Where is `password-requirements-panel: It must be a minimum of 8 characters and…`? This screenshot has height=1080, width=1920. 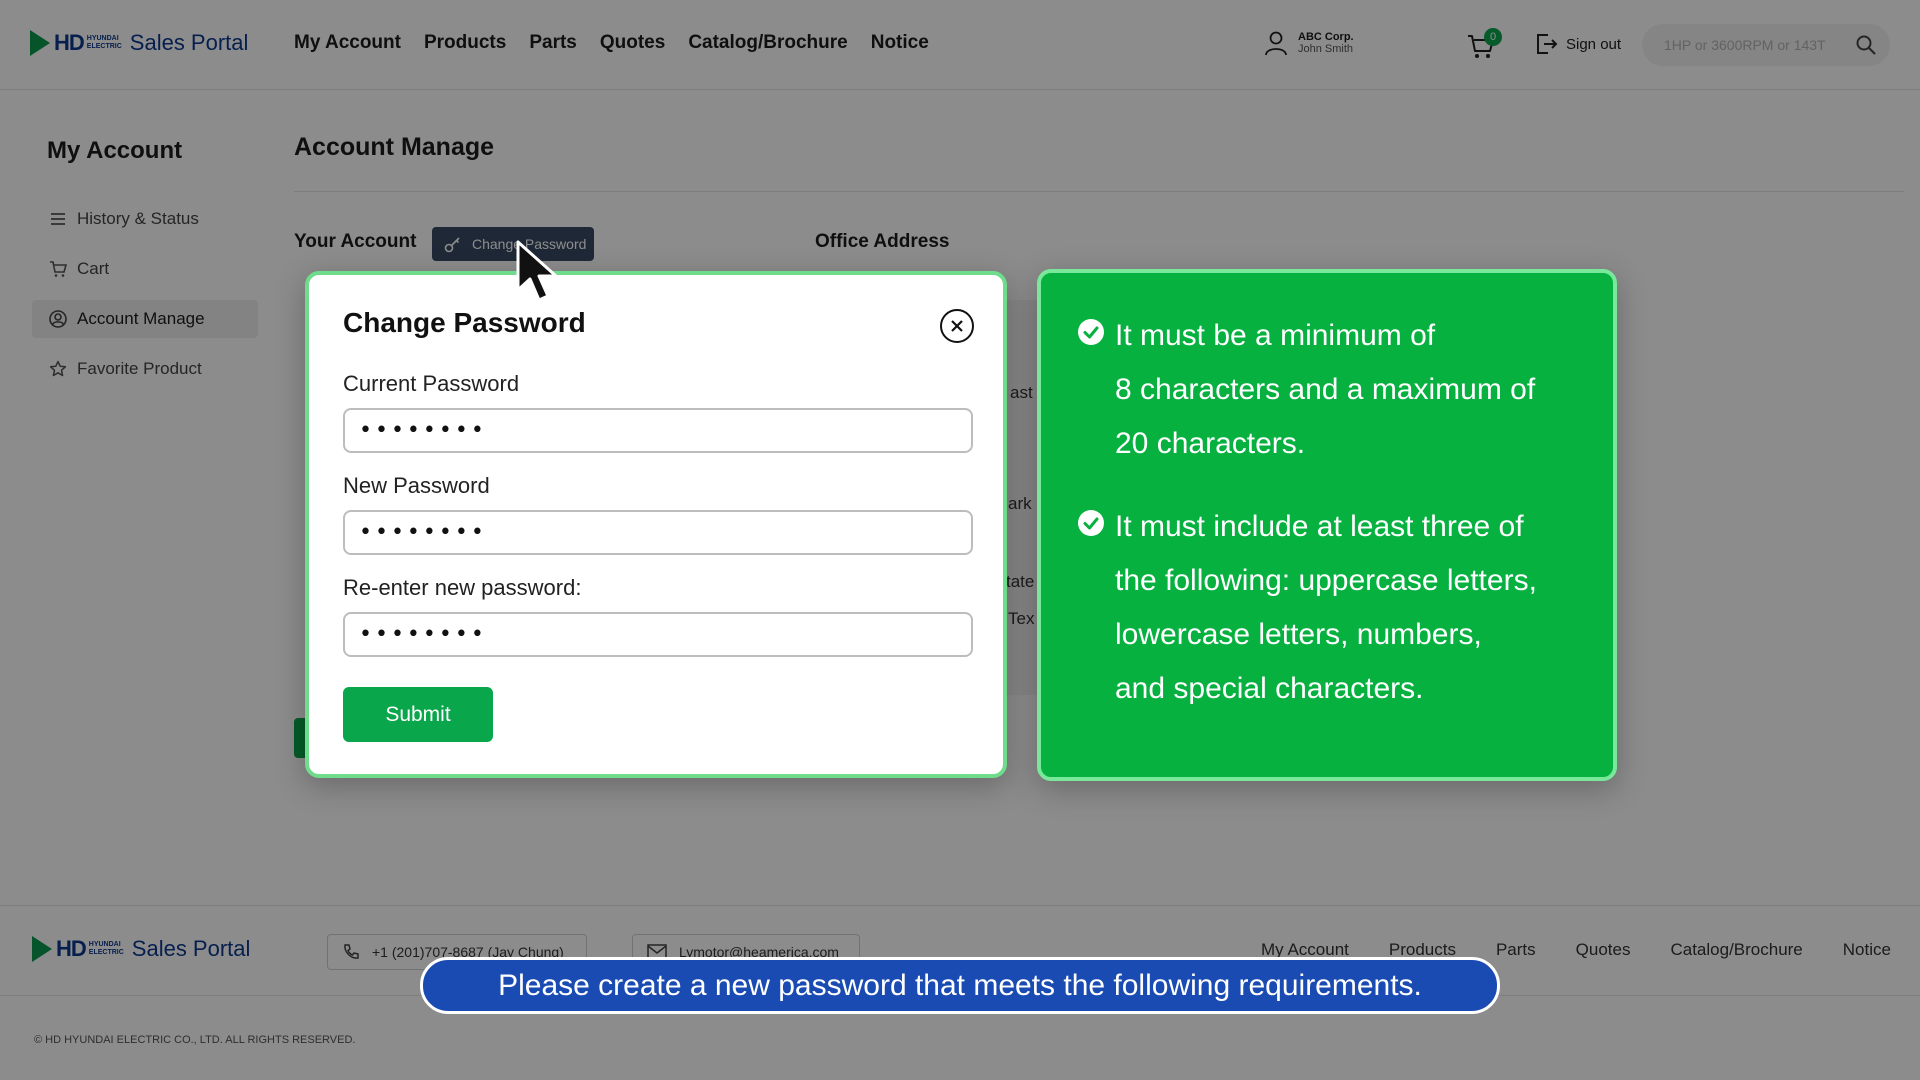 password-requirements-panel: It must be a minimum of 8 characters and… is located at coordinates (1327, 525).